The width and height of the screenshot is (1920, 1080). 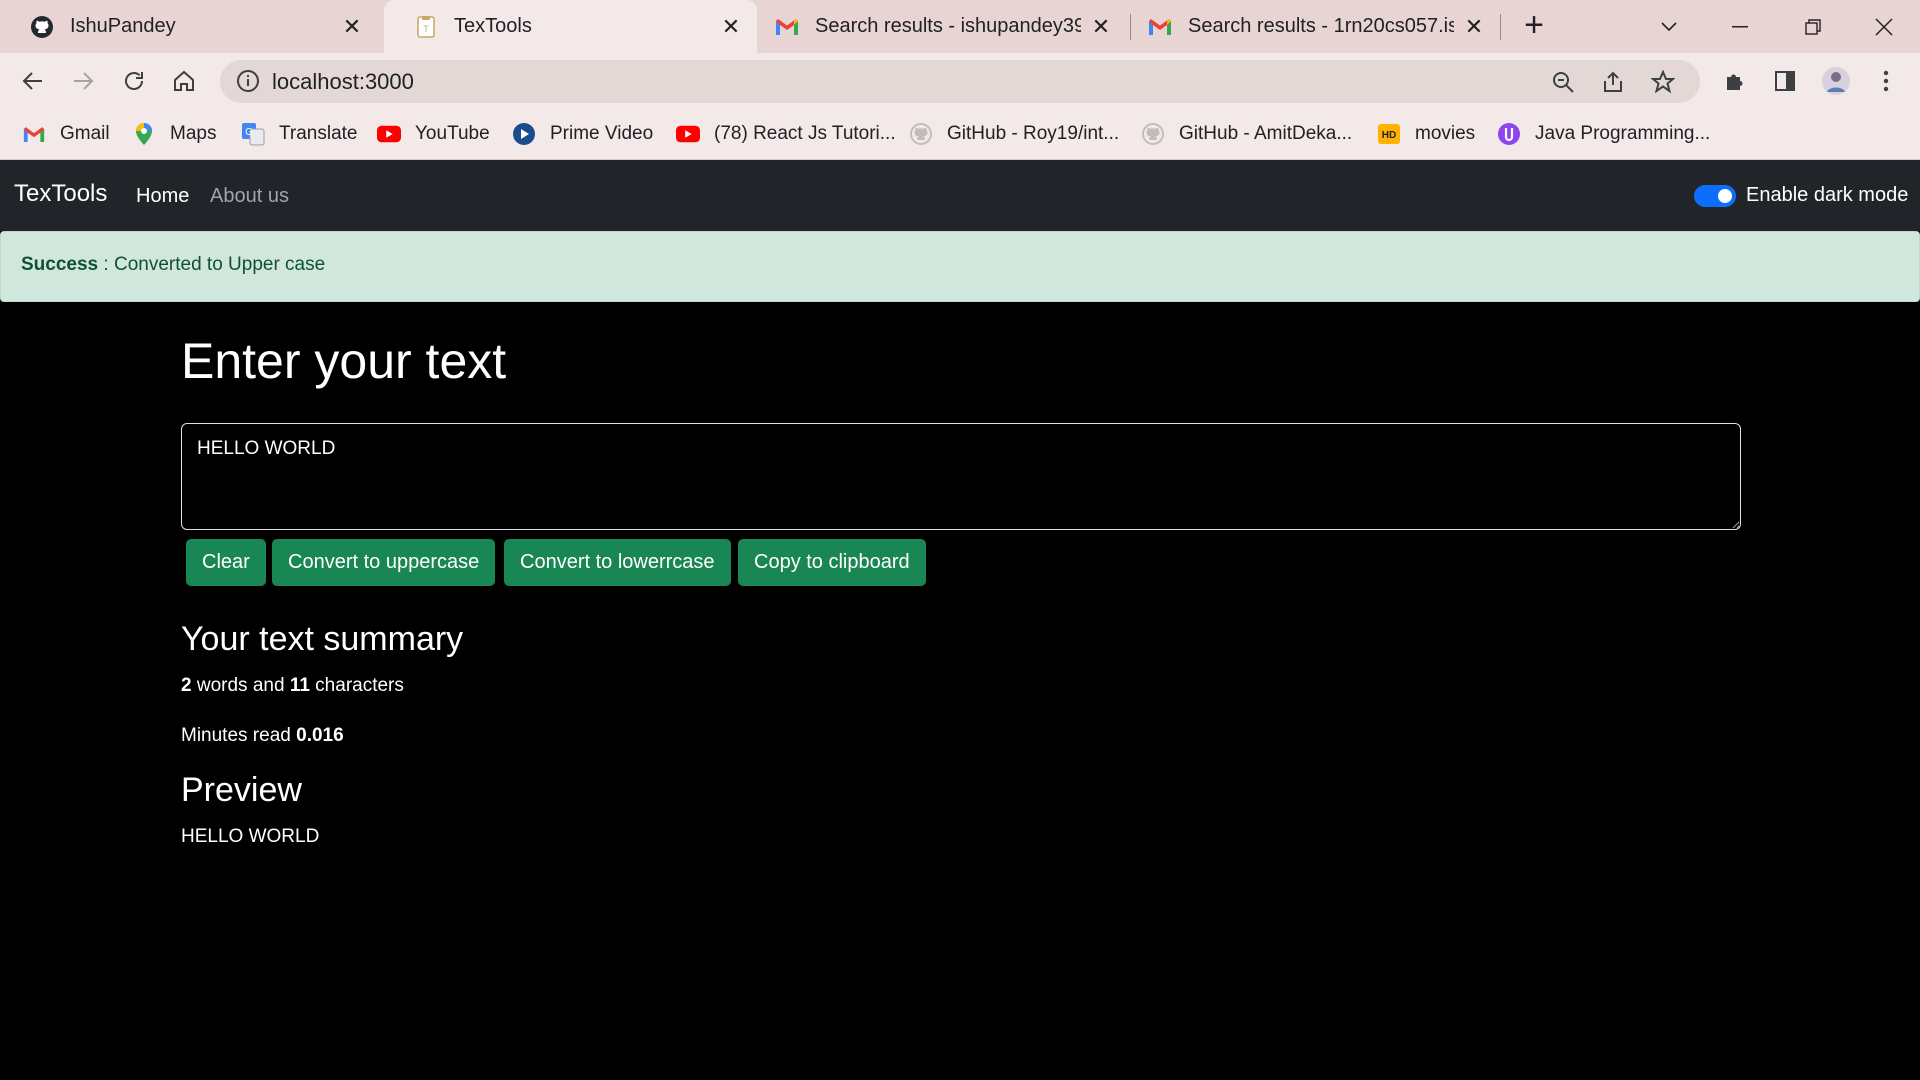 What do you see at coordinates (322, 639) in the screenshot?
I see `summary-heading: Your text summary` at bounding box center [322, 639].